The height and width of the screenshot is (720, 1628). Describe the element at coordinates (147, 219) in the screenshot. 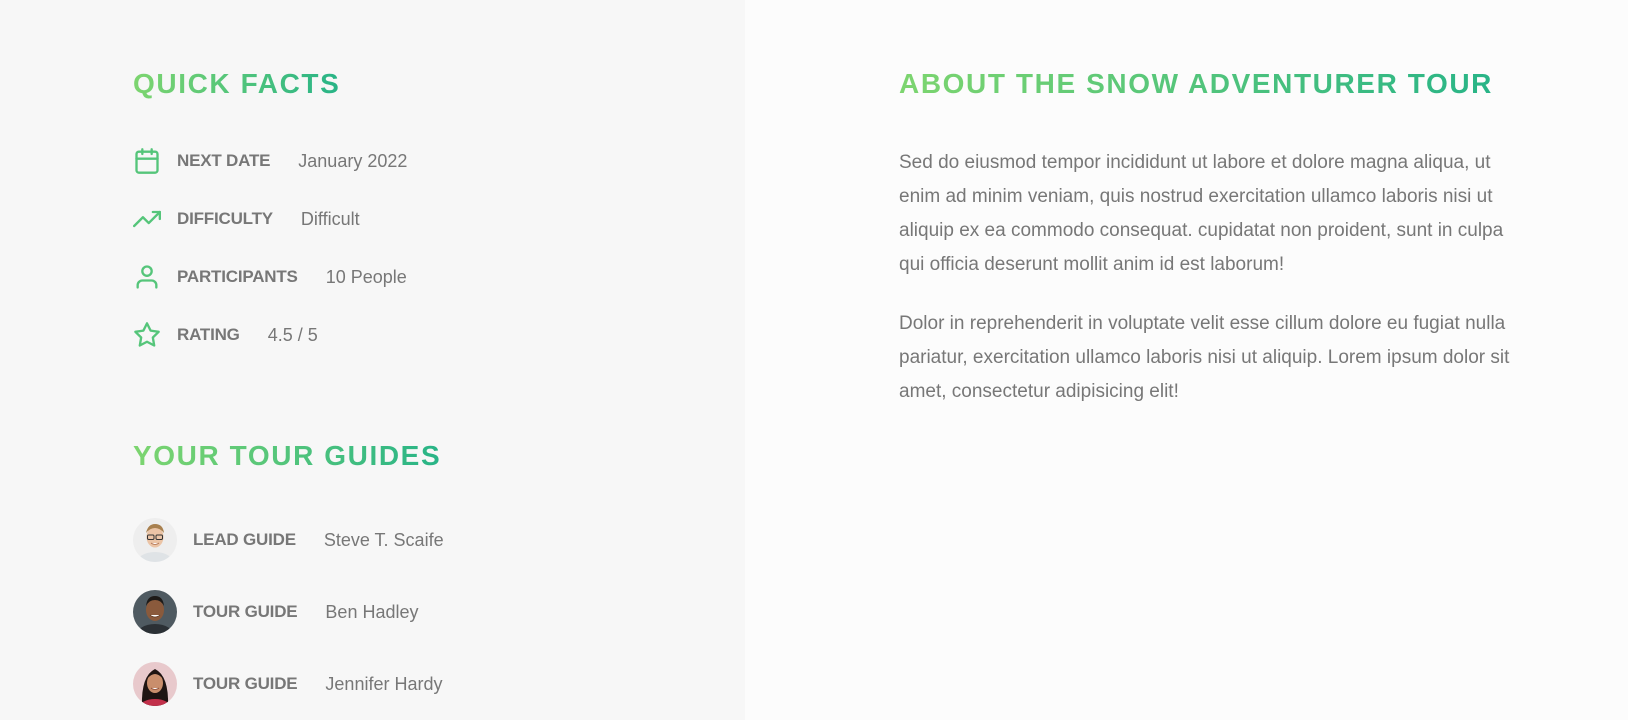

I see `trending-up-icon` at that location.